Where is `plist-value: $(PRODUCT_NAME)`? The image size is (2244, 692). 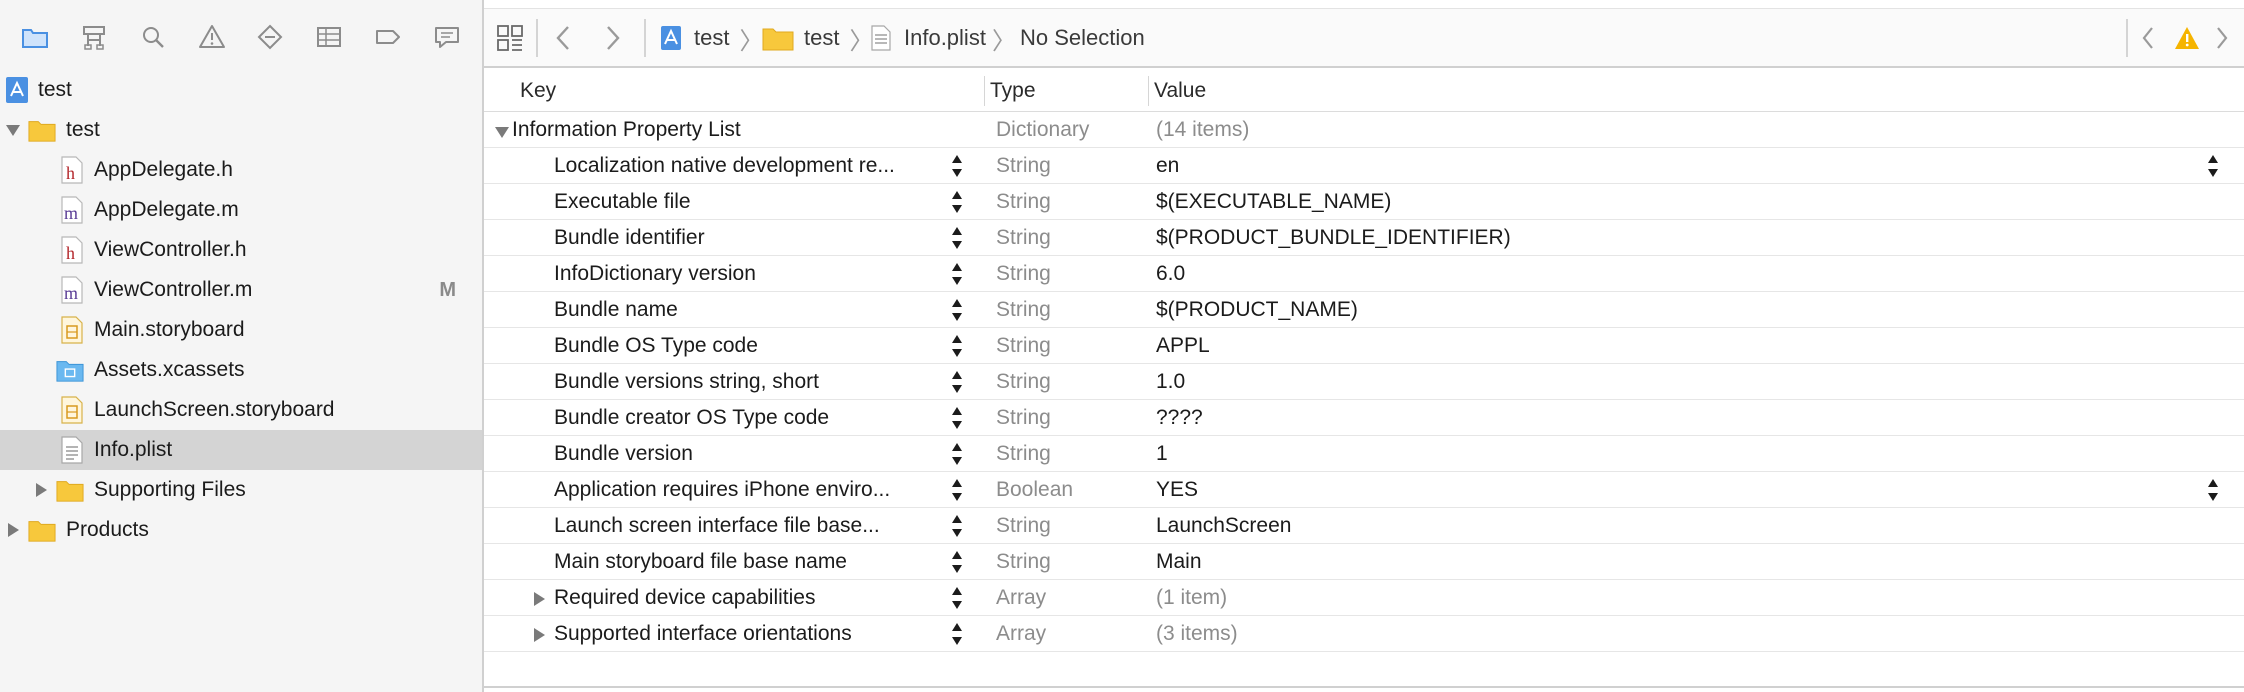 plist-value: $(PRODUCT_NAME) is located at coordinates (1656, 310).